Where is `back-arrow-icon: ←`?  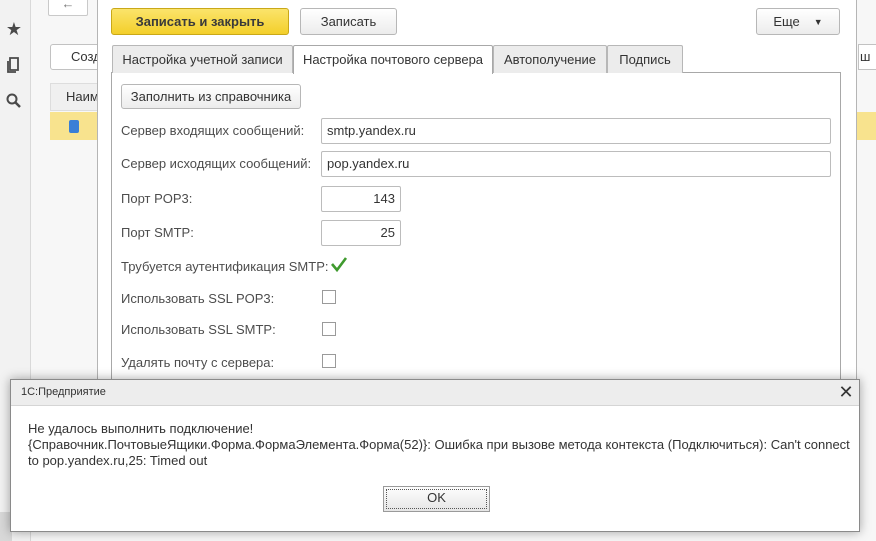
back-arrow-icon: ← is located at coordinates (68, 8).